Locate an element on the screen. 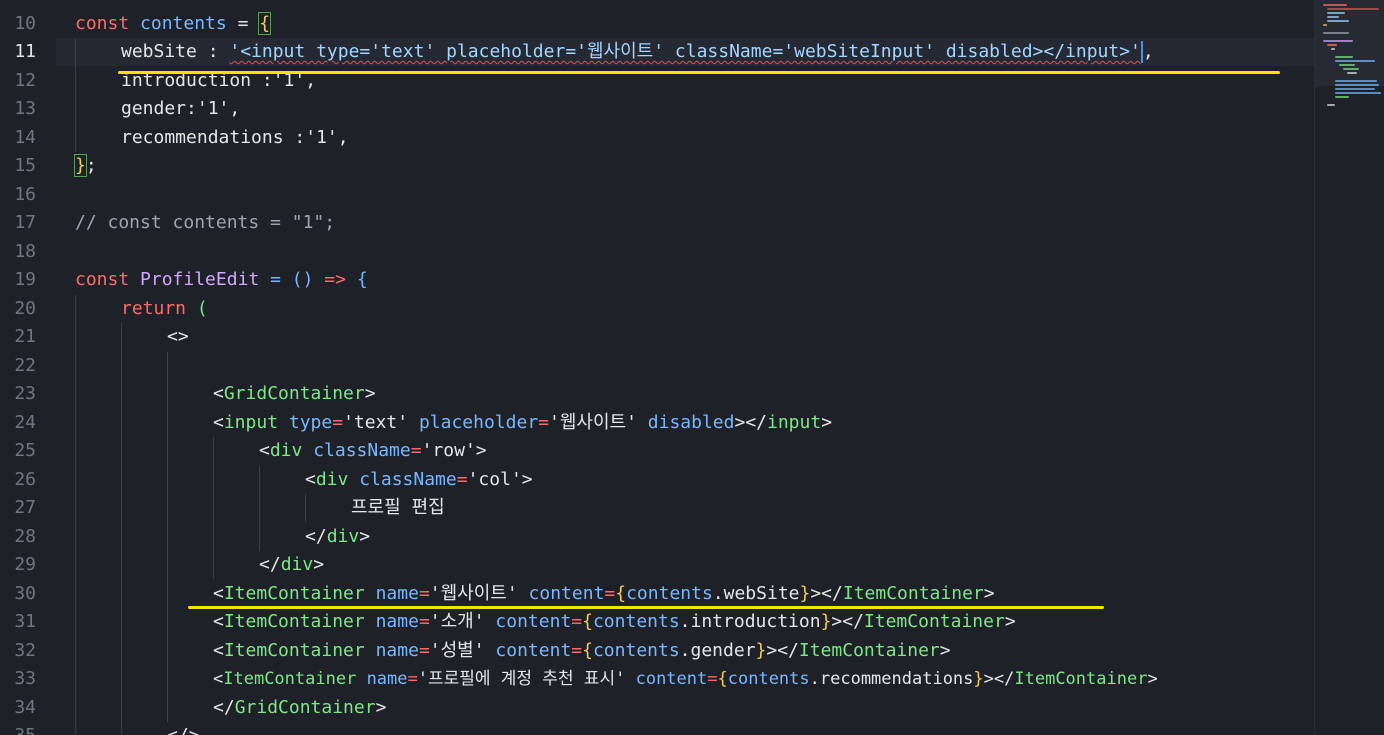  line-number: 22 is located at coordinates (25, 365).